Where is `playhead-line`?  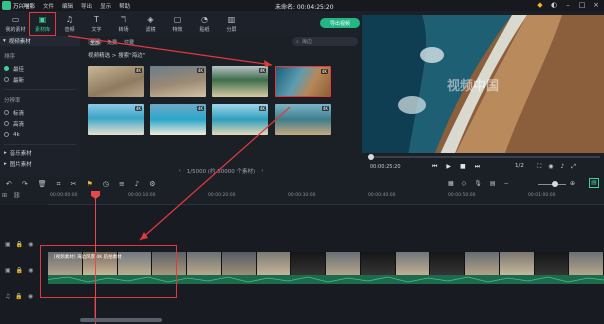
playhead-line is located at coordinates (95, 257).